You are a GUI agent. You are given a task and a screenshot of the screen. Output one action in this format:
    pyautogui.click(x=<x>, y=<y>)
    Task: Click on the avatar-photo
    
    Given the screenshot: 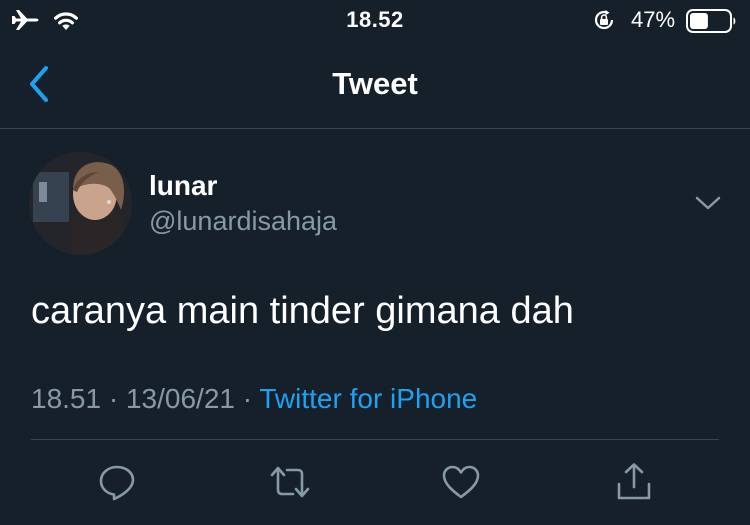 What is the action you would take?
    pyautogui.click(x=80, y=203)
    